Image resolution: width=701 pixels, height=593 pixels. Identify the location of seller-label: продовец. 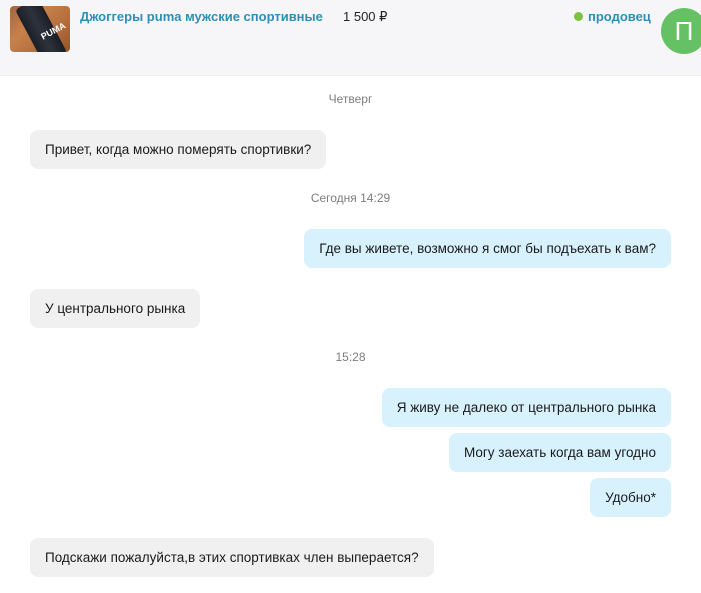
(619, 16).